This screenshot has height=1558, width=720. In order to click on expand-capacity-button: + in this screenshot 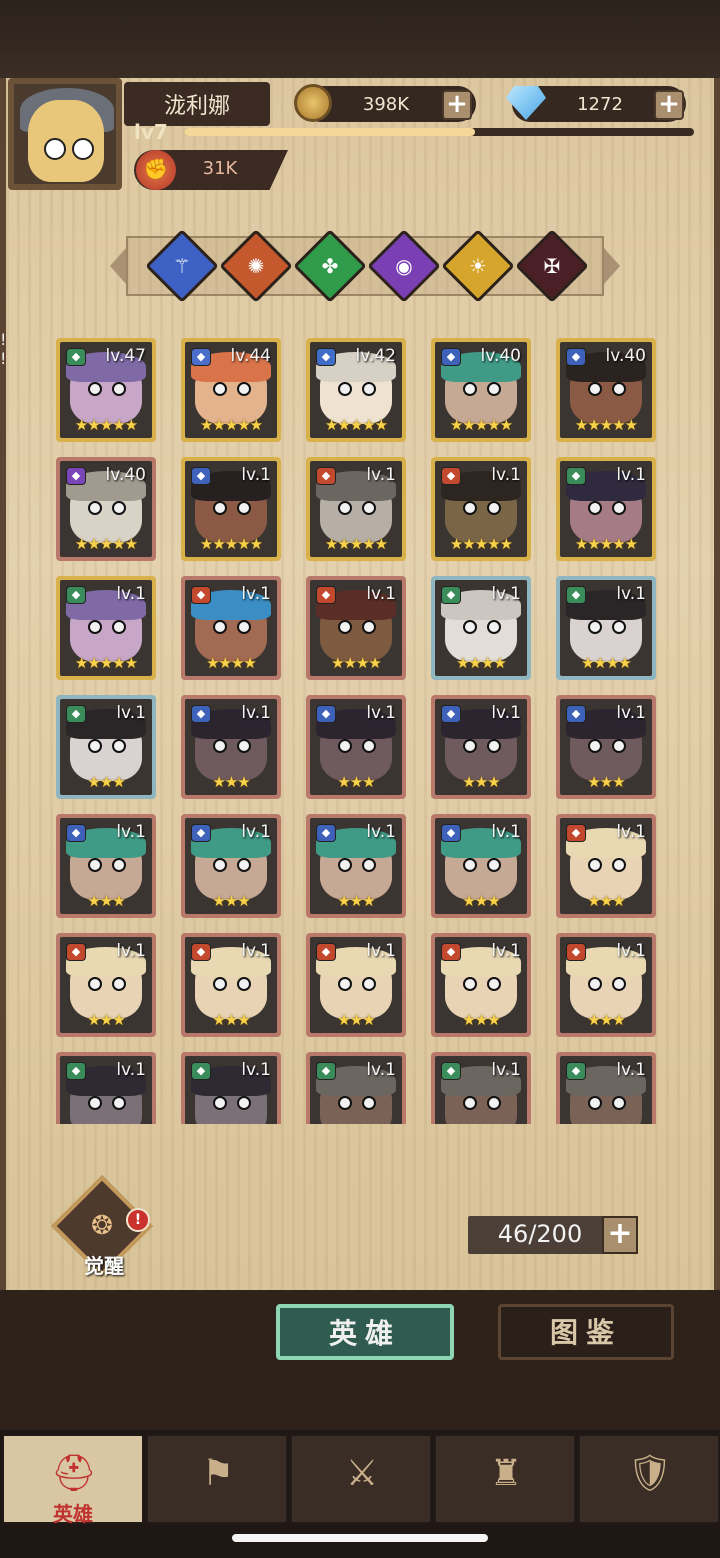, I will do `click(620, 1235)`.